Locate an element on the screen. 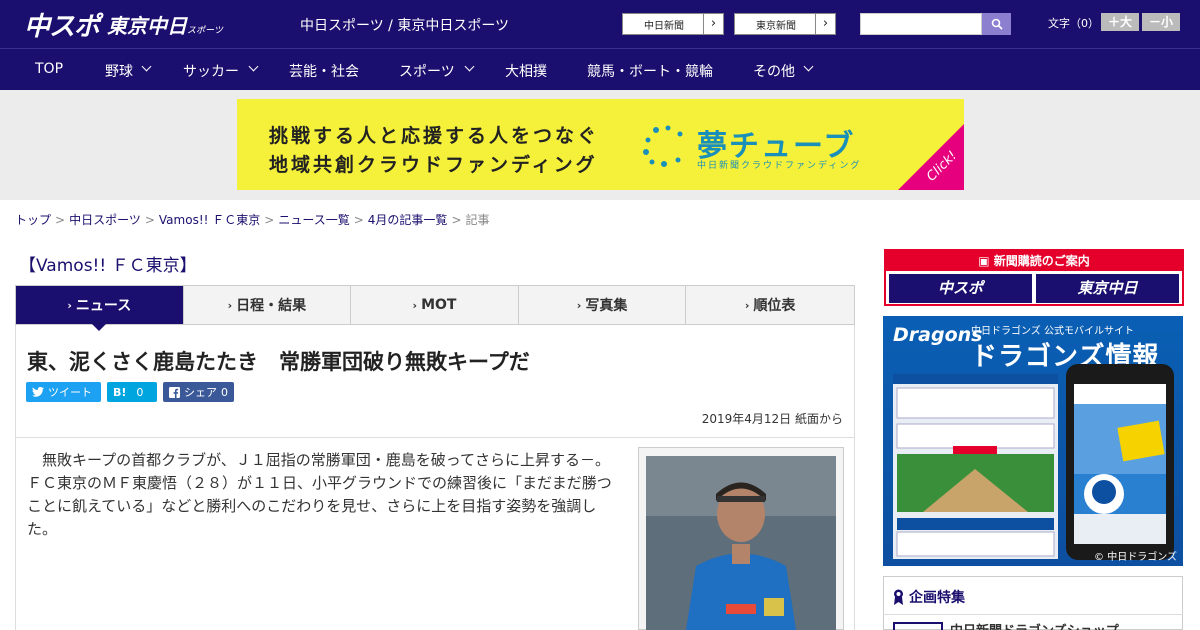  breadcrumb-april-list: 4月の記事一覧 is located at coordinates (408, 220).